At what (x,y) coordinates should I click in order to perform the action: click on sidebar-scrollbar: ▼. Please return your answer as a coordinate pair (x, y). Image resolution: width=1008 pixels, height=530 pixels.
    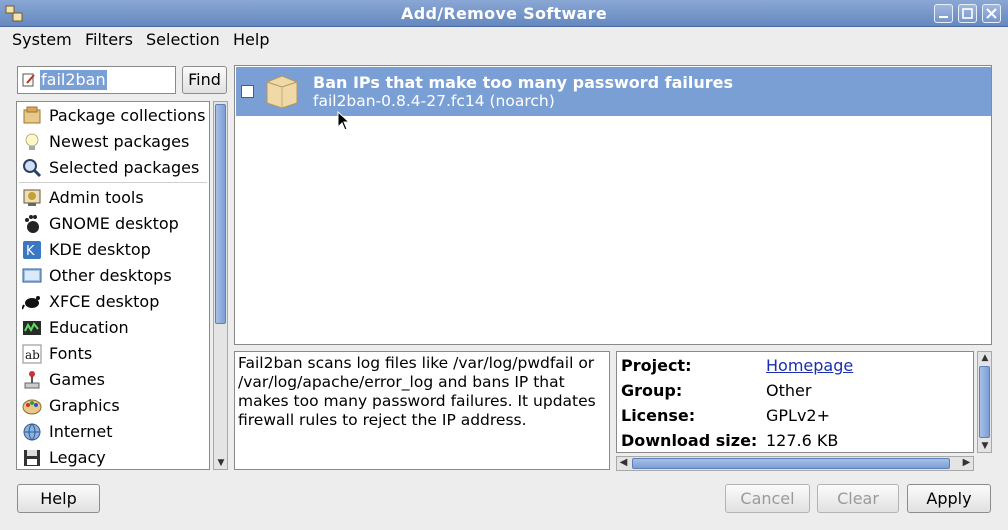
    Looking at the image, I should click on (220, 285).